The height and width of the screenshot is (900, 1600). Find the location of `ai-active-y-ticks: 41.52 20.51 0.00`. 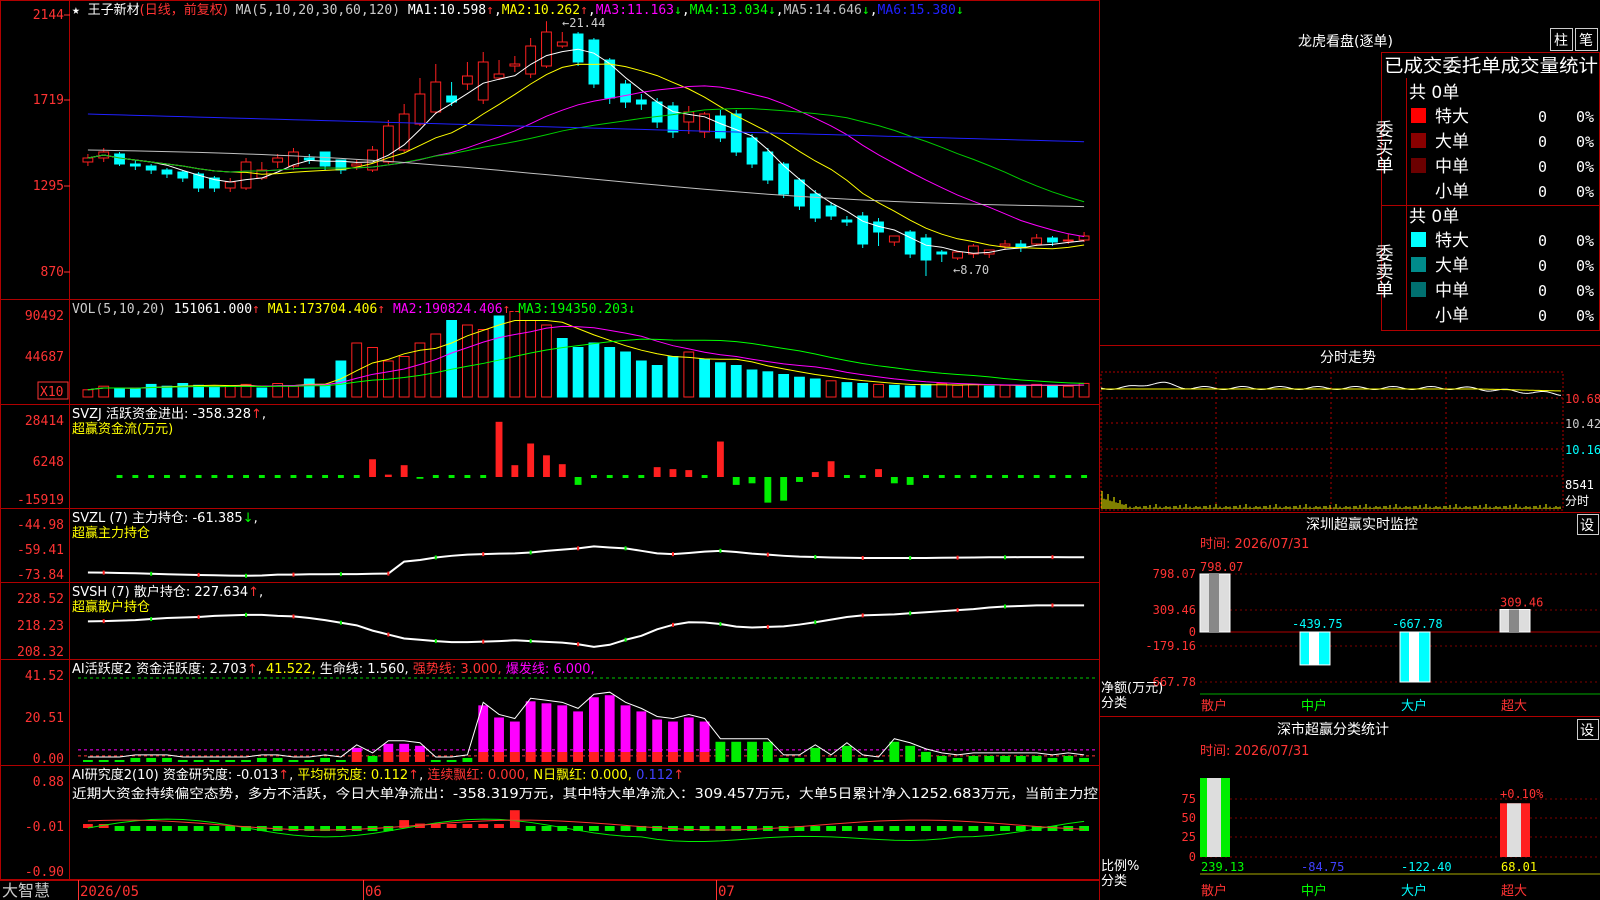

ai-active-y-ticks: 41.52 20.51 0.00 is located at coordinates (44, 718).